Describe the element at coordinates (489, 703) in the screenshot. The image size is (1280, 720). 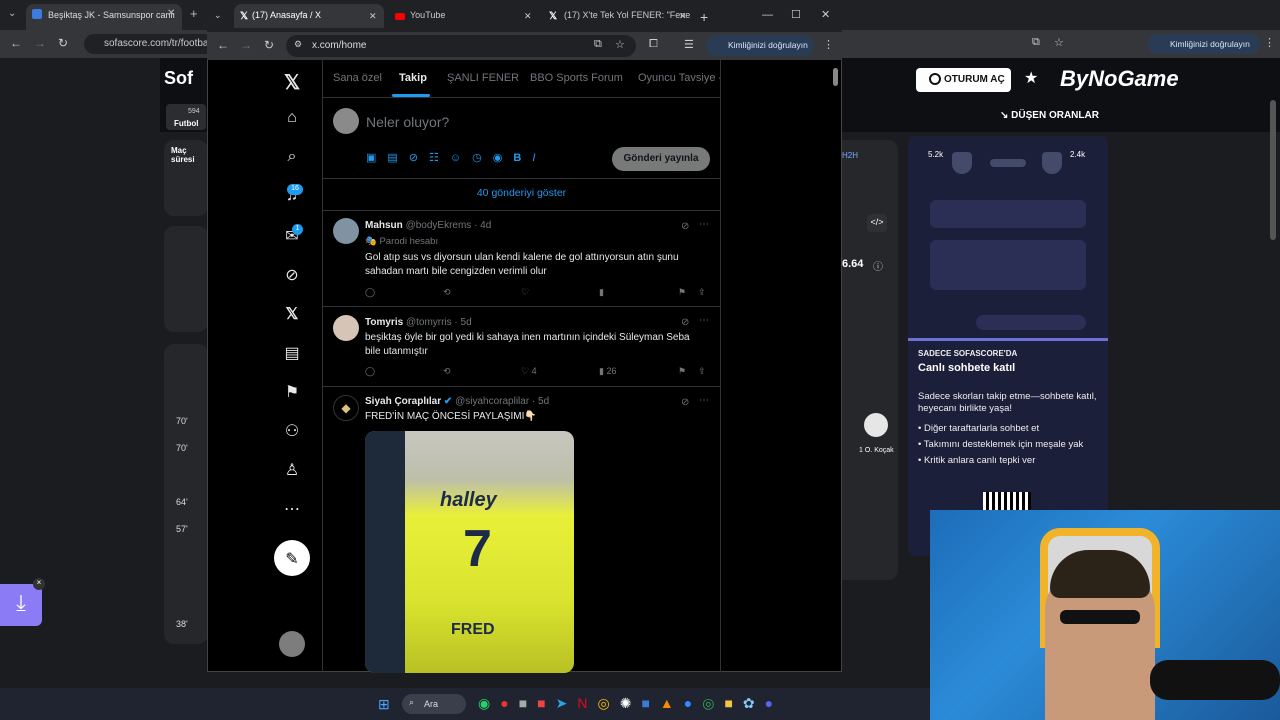
I see `whatsapp-icon: ◉` at that location.